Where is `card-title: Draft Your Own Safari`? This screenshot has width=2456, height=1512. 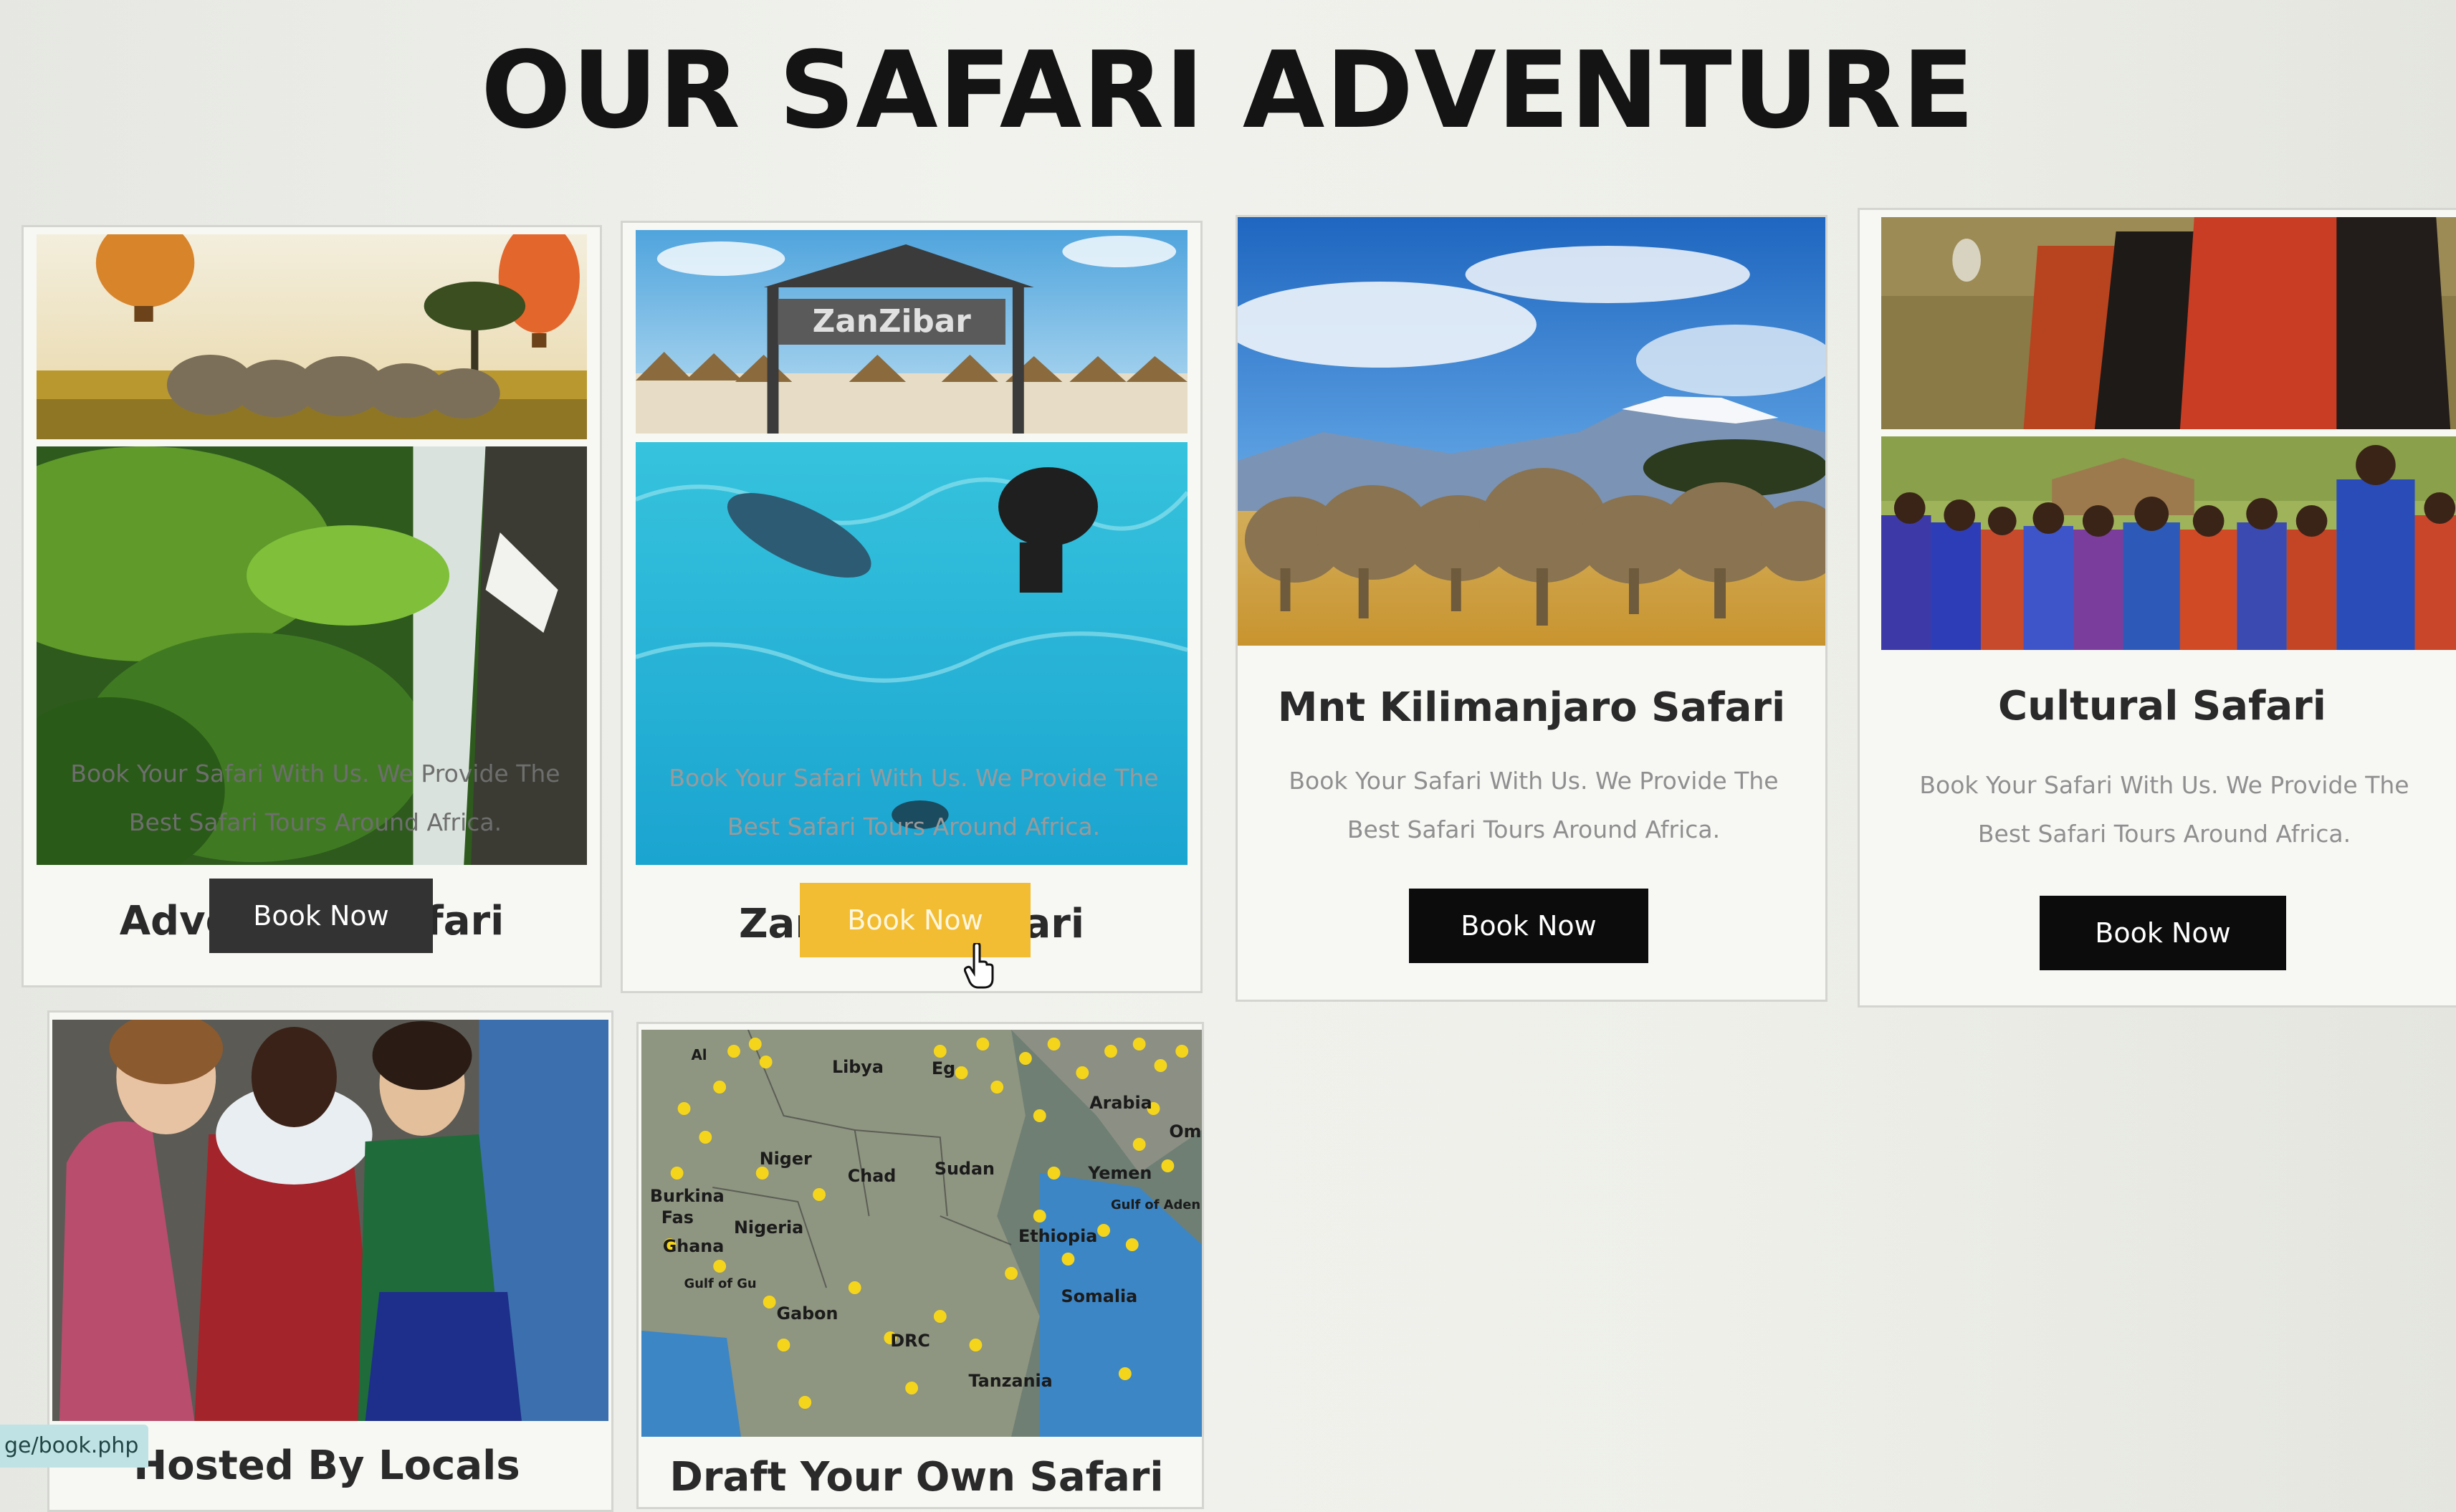
card-title: Draft Your Own Safari is located at coordinates (916, 1478).